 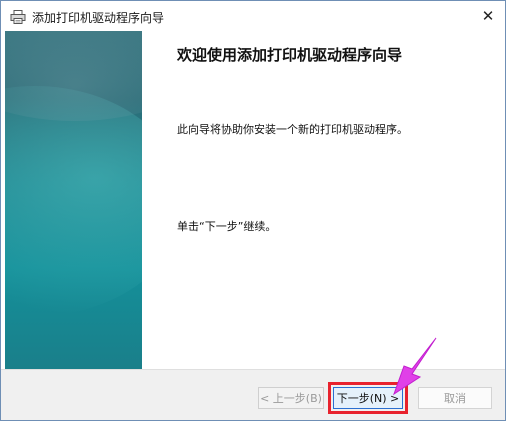 I want to click on back-button: < 上一步(B), so click(x=291, y=398).